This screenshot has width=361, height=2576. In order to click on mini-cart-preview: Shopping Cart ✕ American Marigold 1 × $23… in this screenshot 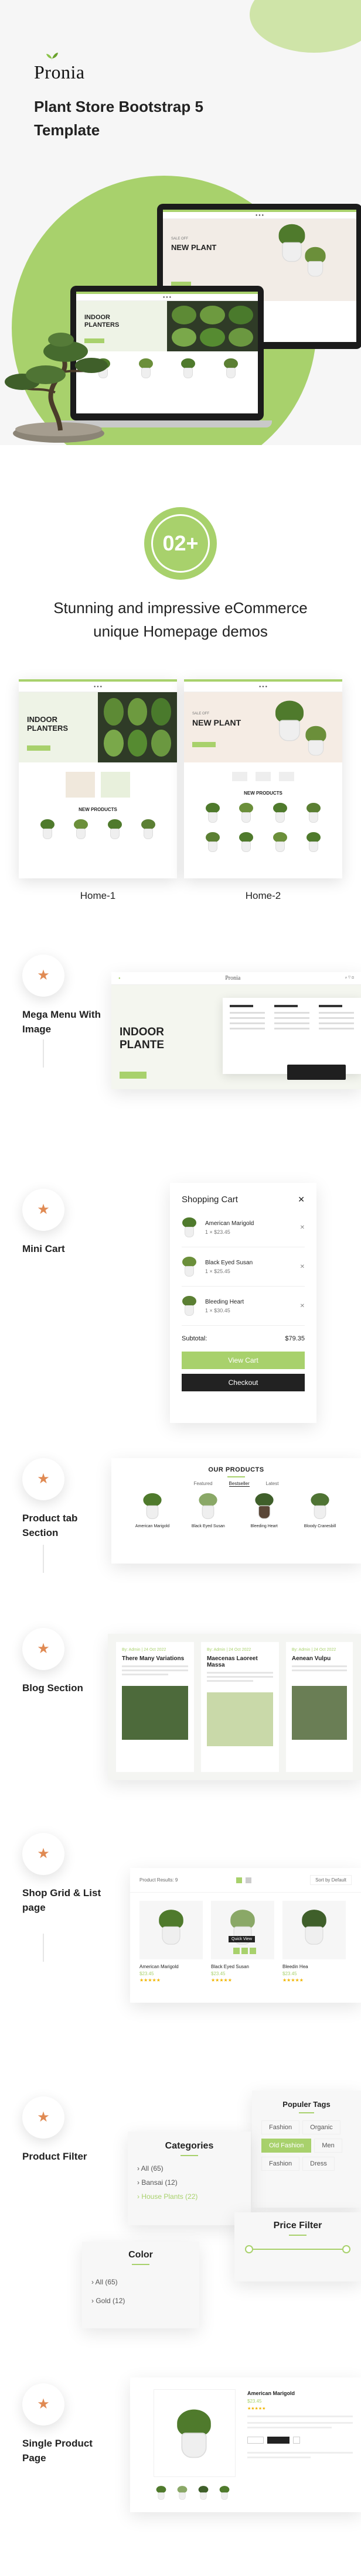, I will do `click(243, 1303)`.